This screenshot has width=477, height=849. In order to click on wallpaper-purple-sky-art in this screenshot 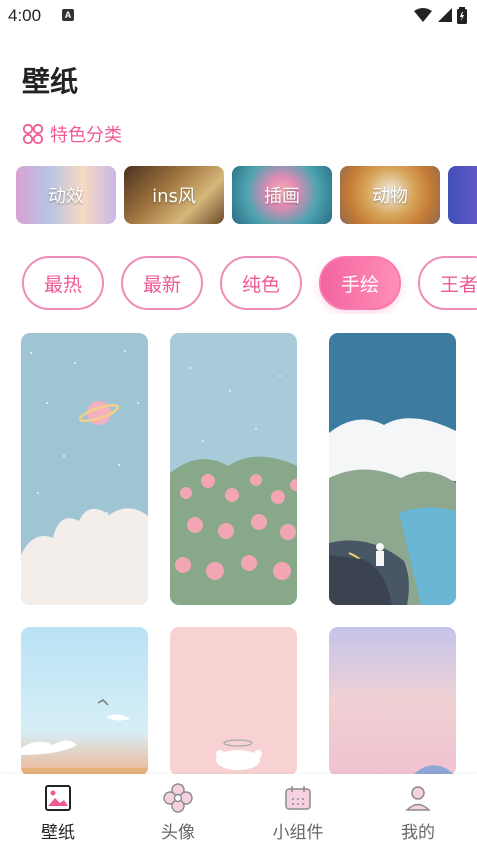, I will do `click(392, 701)`.